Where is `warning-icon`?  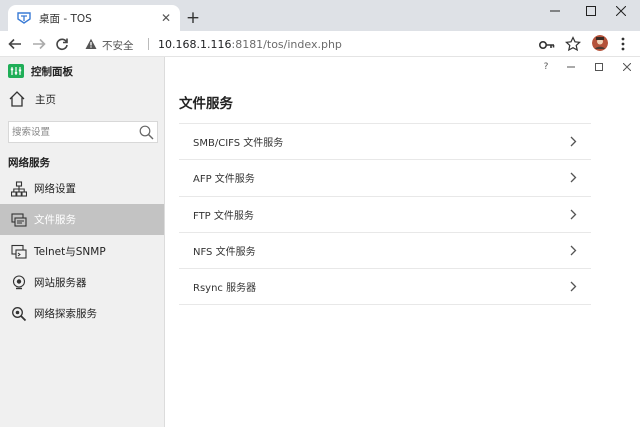 warning-icon is located at coordinates (91, 44).